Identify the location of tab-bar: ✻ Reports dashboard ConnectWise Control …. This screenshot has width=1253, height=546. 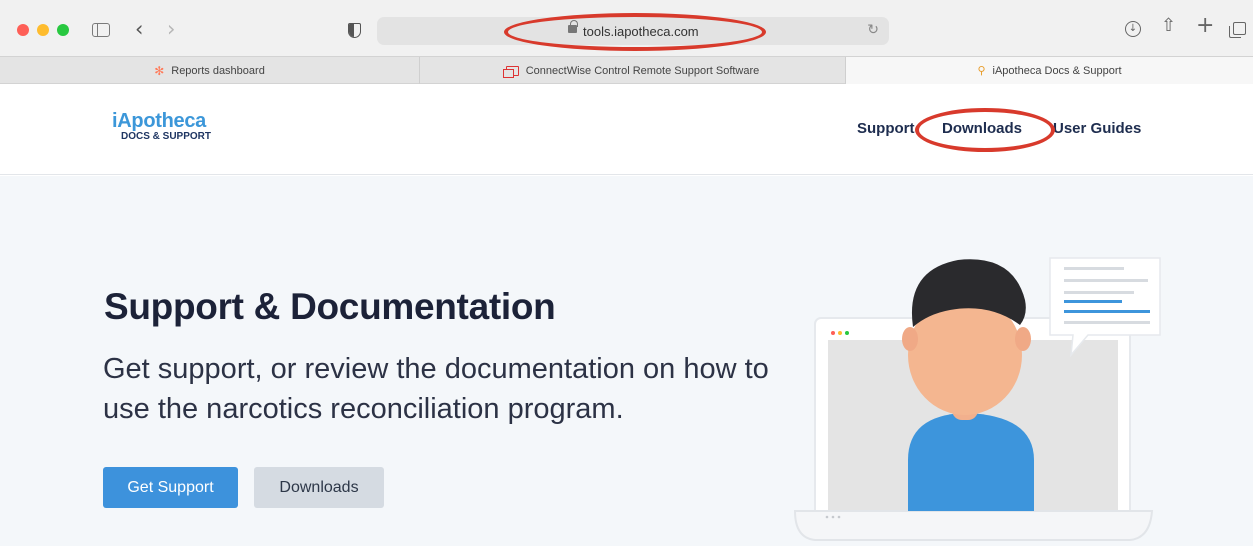
(626, 70).